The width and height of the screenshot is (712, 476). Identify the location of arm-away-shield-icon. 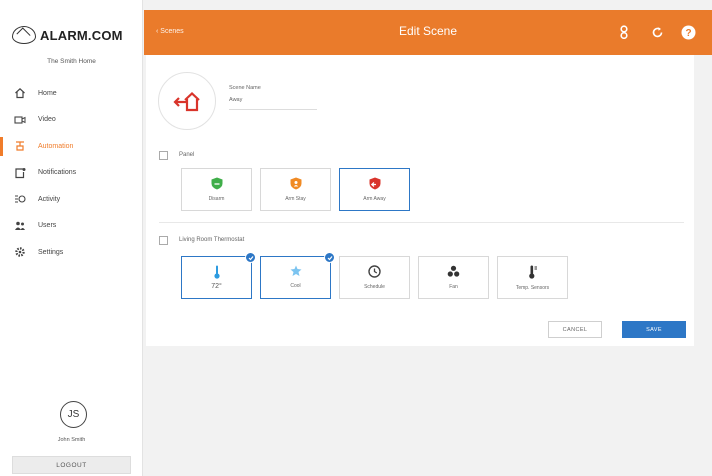
(374, 183).